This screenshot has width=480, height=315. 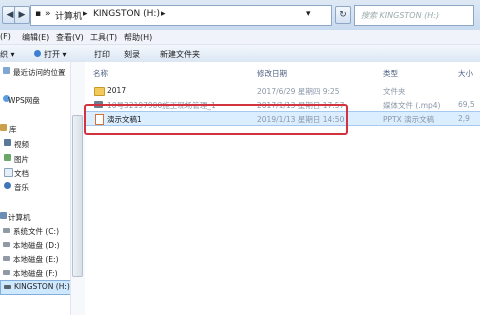 What do you see at coordinates (282, 90) in the screenshot?
I see `file-row: 2017 2017/6/29 星期四 9:25 文件夹` at bounding box center [282, 90].